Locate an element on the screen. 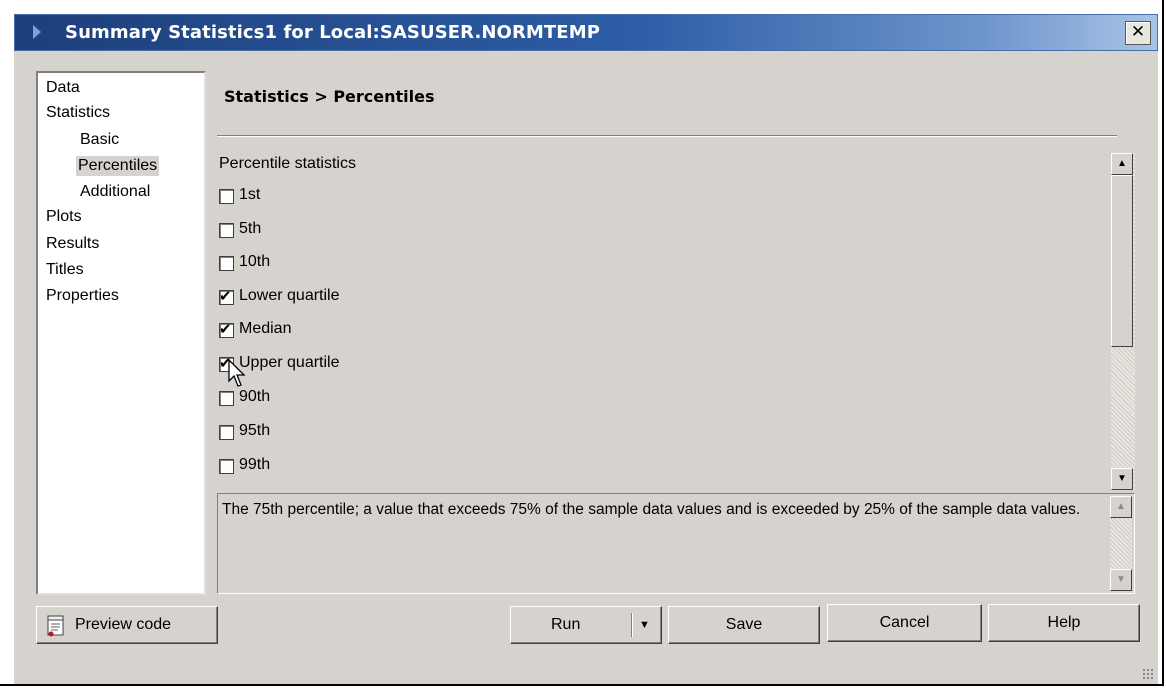  checkbox-99th is located at coordinates (226, 466).